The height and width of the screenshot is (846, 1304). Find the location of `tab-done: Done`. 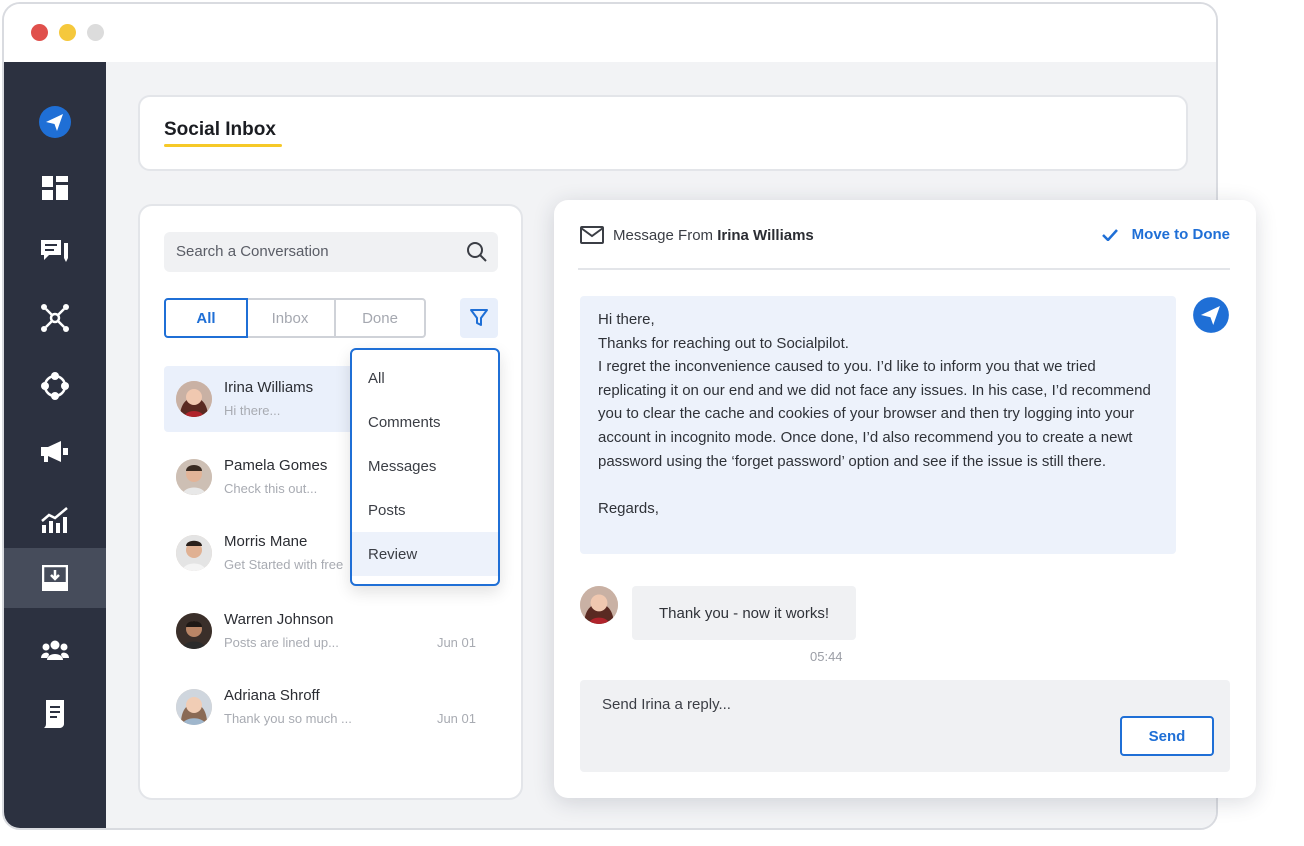

tab-done: Done is located at coordinates (380, 318).